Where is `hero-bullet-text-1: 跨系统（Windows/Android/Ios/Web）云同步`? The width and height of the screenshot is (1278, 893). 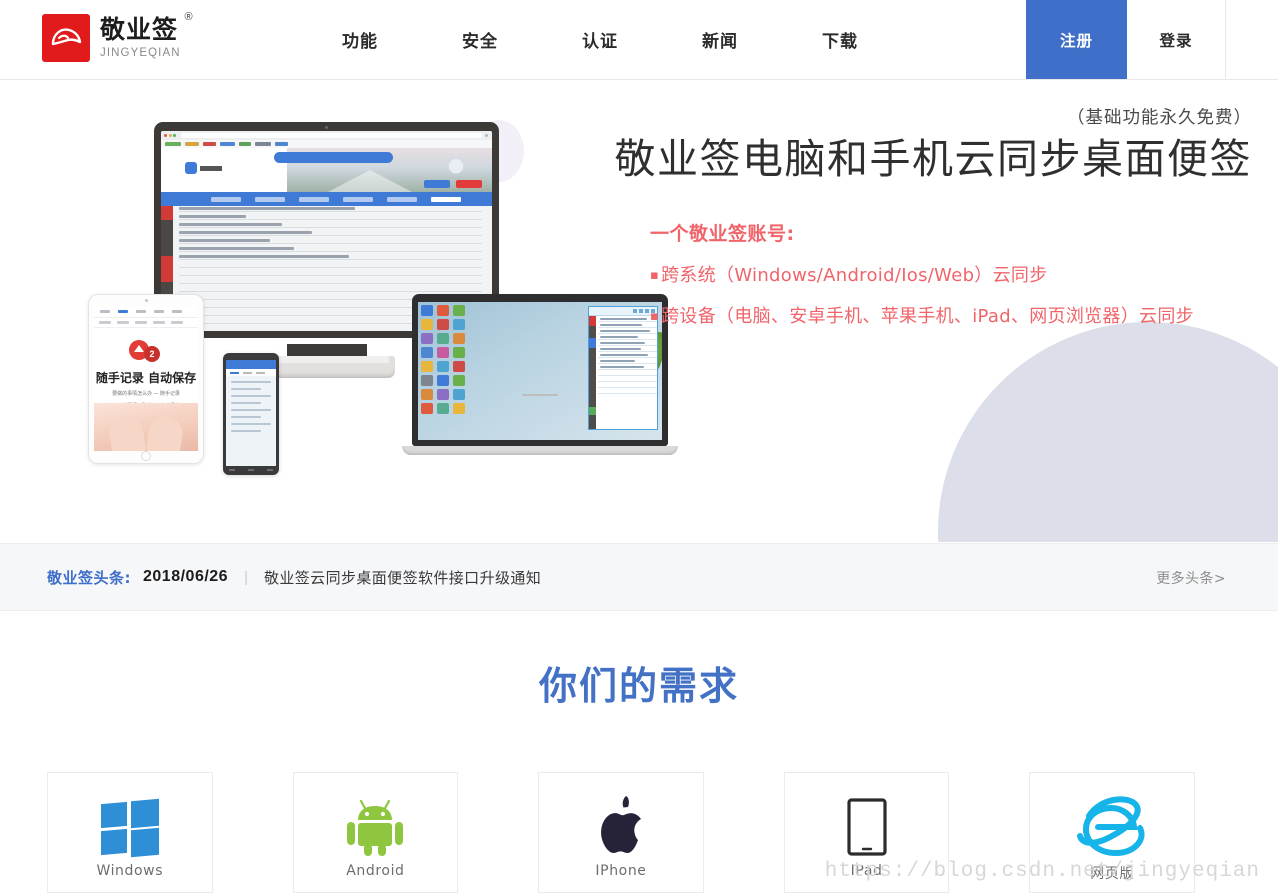 hero-bullet-text-1: 跨系统（Windows/Android/Ios/Web）云同步 is located at coordinates (854, 275).